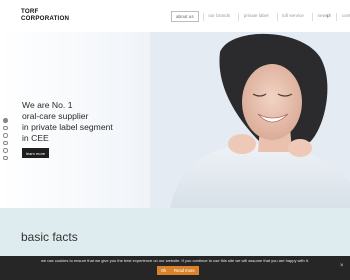 Image resolution: width=350 pixels, height=280 pixels. Describe the element at coordinates (45, 18) in the screenshot. I see `logo-line-2: CORPORATION` at that location.